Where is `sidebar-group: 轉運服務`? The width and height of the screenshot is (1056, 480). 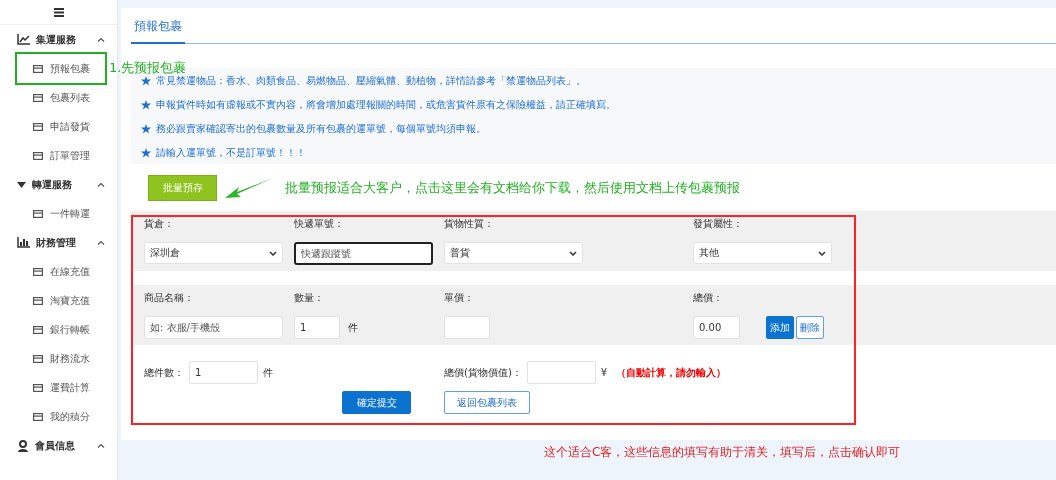 sidebar-group: 轉運服務 is located at coordinates (58, 184).